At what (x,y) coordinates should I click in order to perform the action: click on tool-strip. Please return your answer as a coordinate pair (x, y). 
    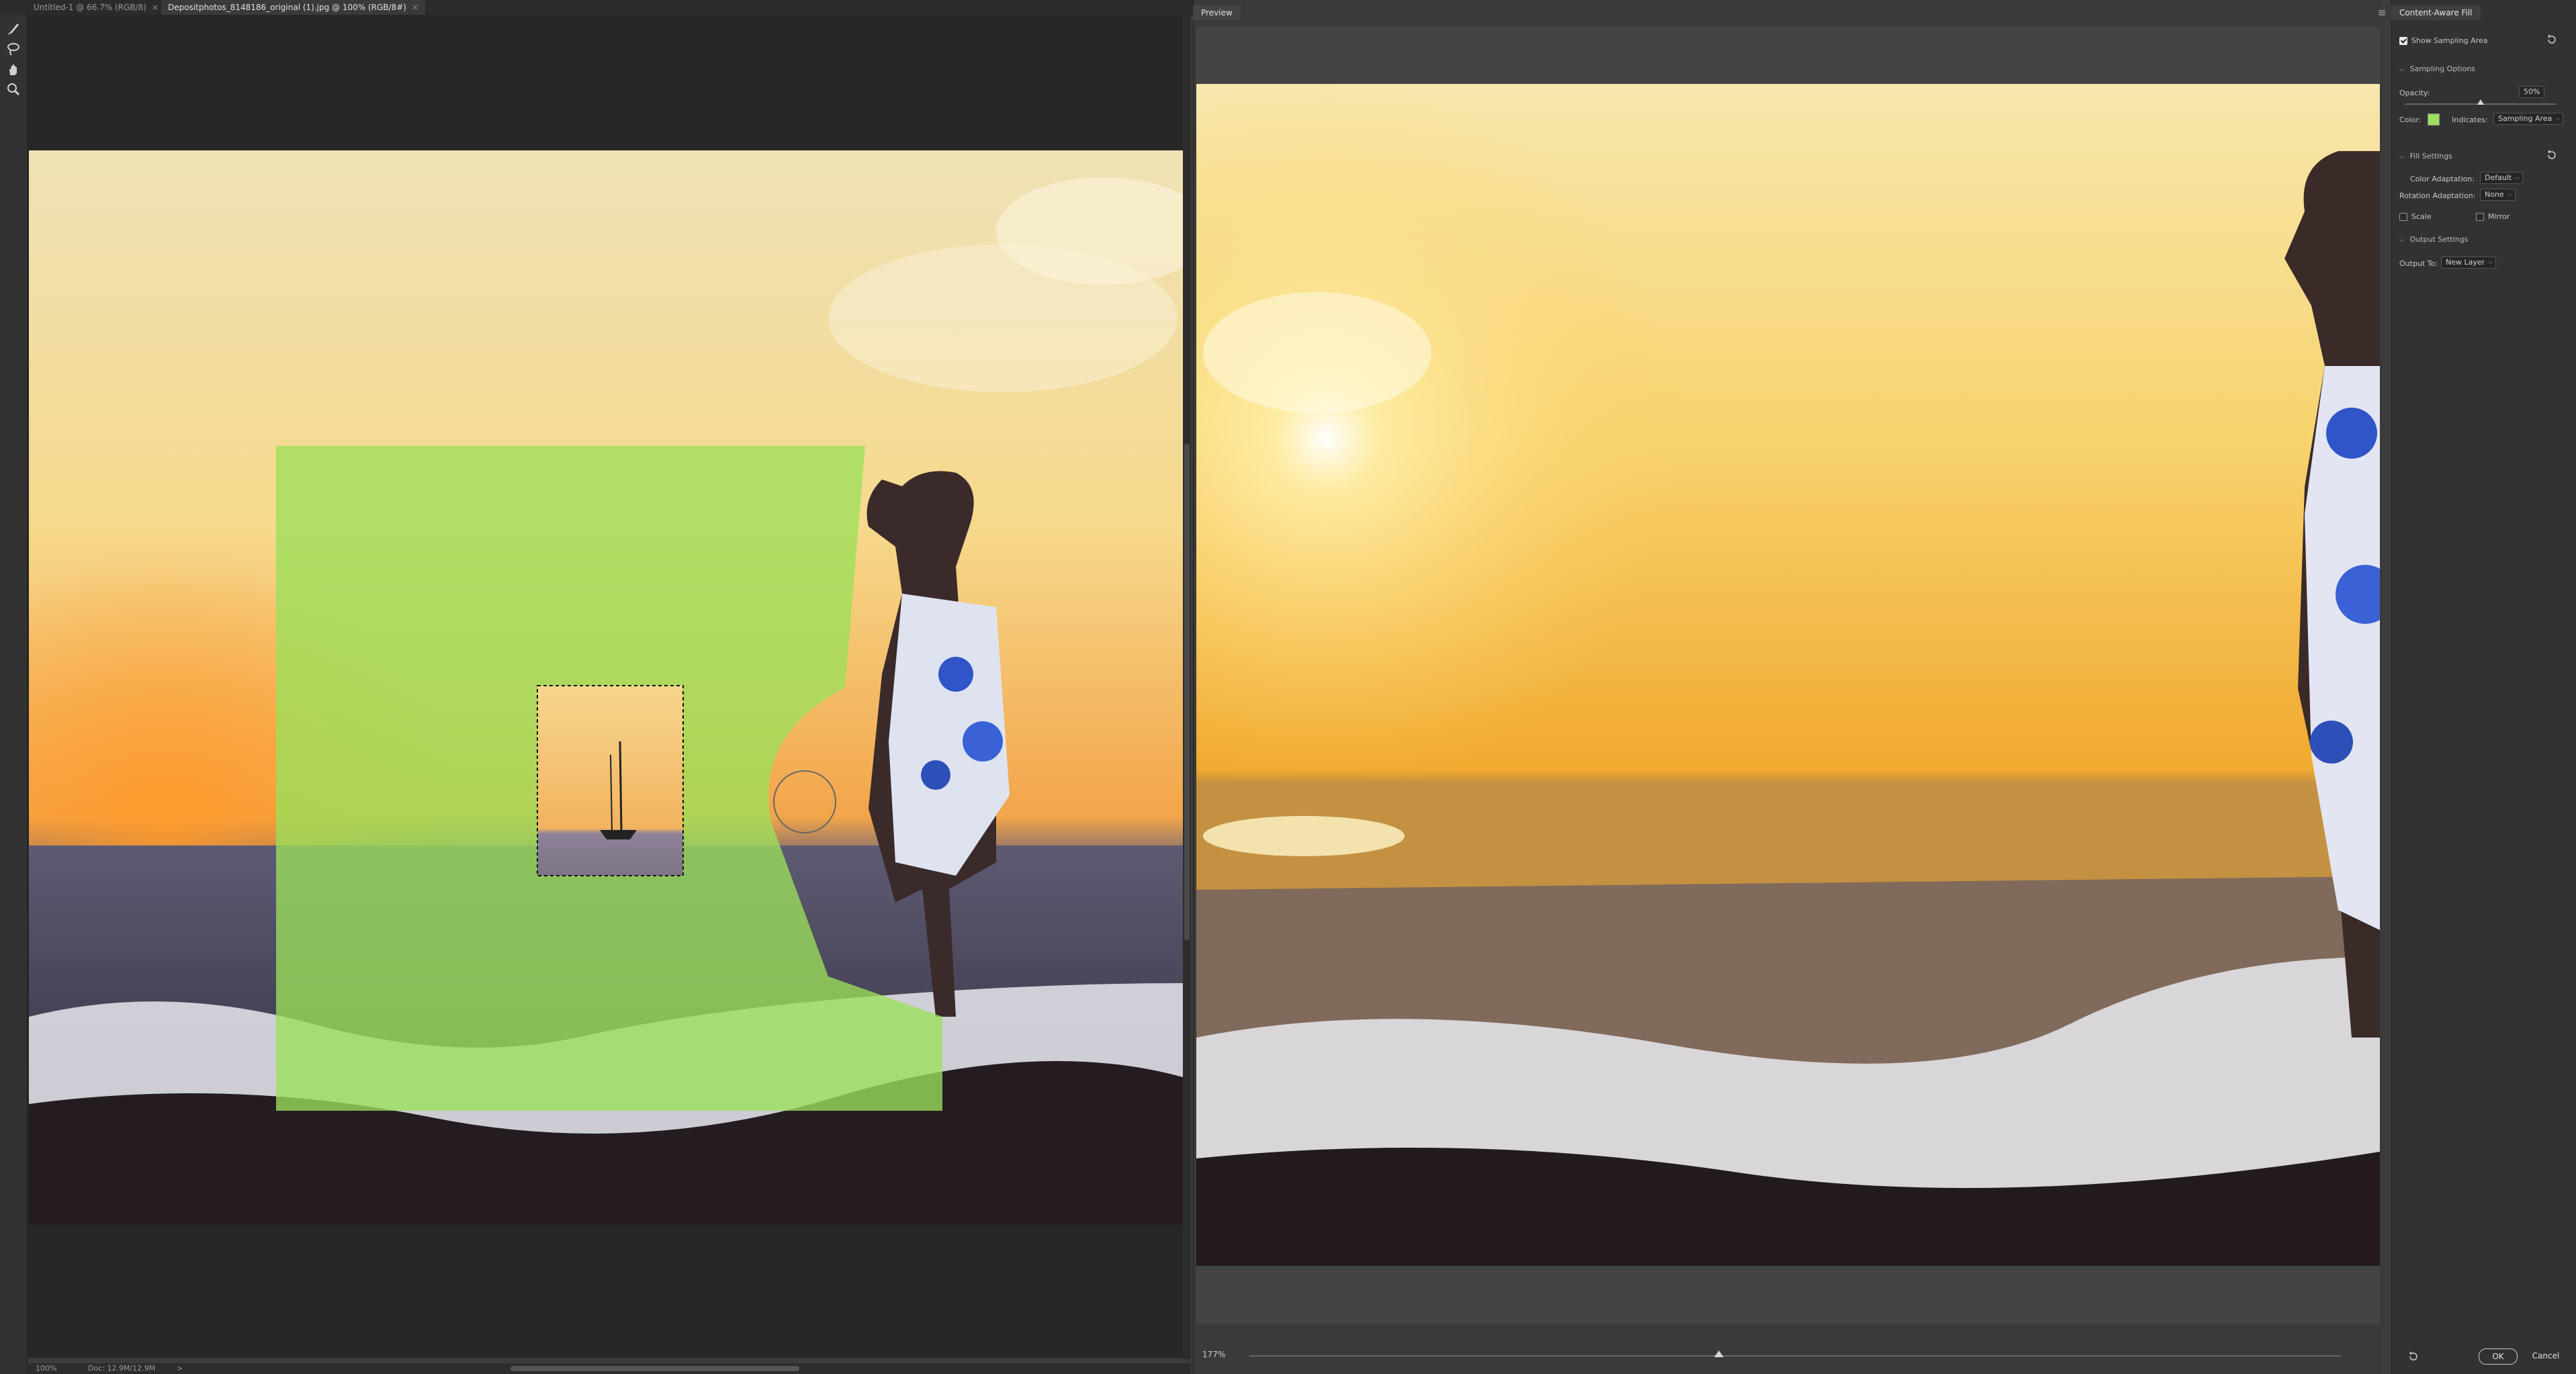
    Looking at the image, I should click on (14, 694).